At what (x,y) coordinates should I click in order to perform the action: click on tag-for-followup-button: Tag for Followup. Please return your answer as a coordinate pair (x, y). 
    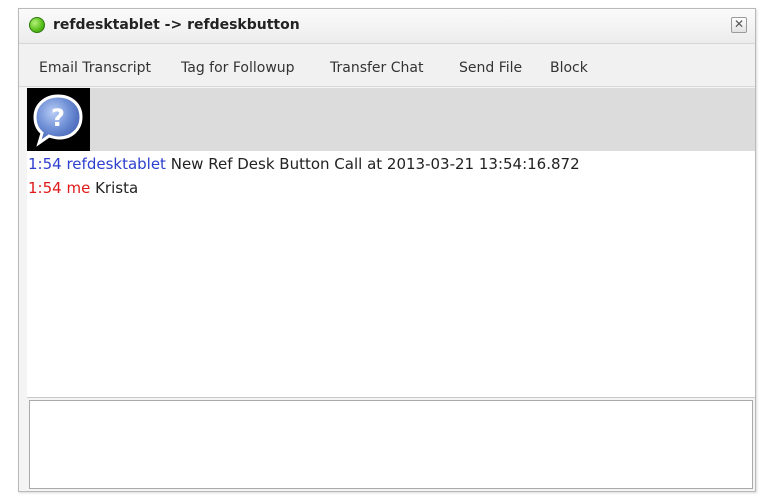
    Looking at the image, I should click on (238, 68).